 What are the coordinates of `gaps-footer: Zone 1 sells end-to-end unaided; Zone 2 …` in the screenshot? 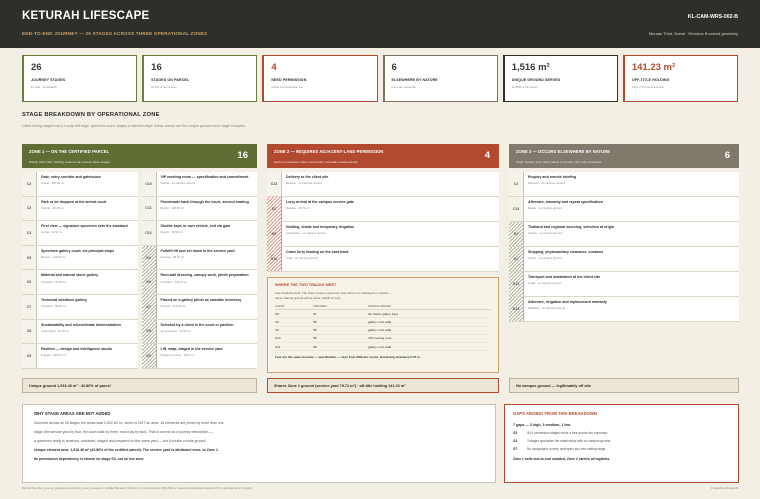 It's located at (562, 459).